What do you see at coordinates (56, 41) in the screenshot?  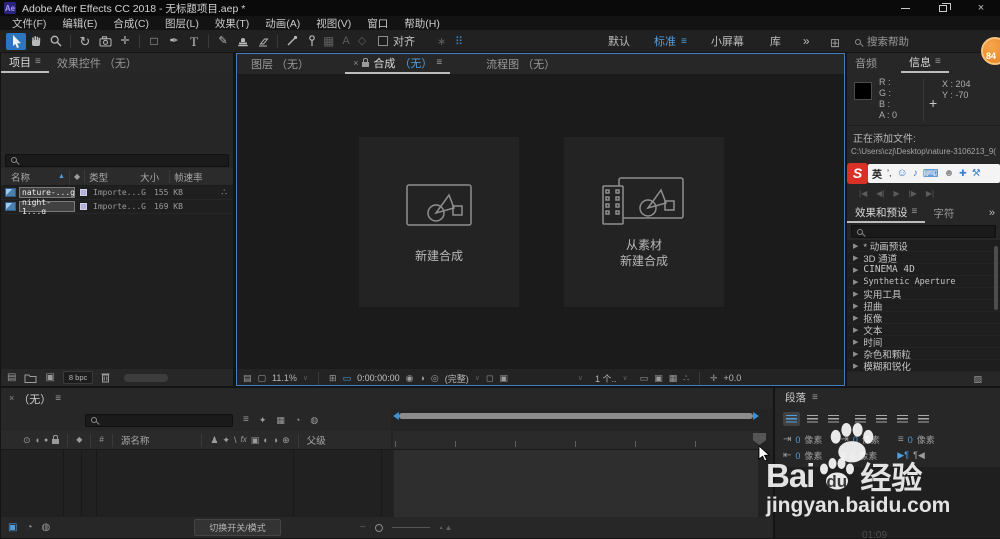 I see `zoom-tool` at bounding box center [56, 41].